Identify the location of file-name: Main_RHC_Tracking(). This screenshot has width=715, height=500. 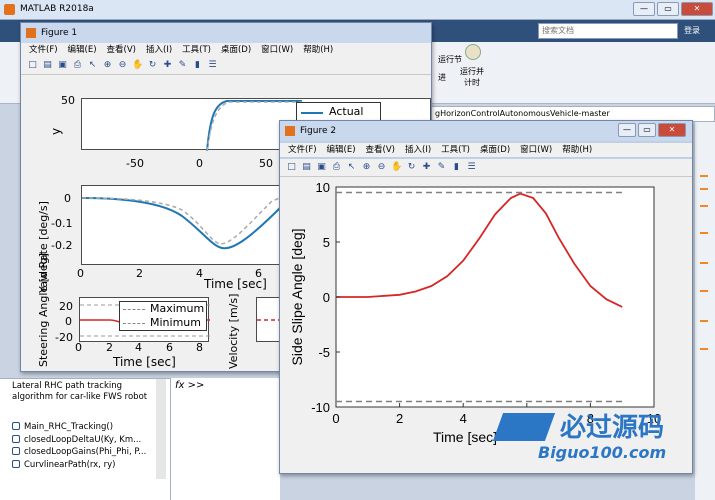
(69, 427).